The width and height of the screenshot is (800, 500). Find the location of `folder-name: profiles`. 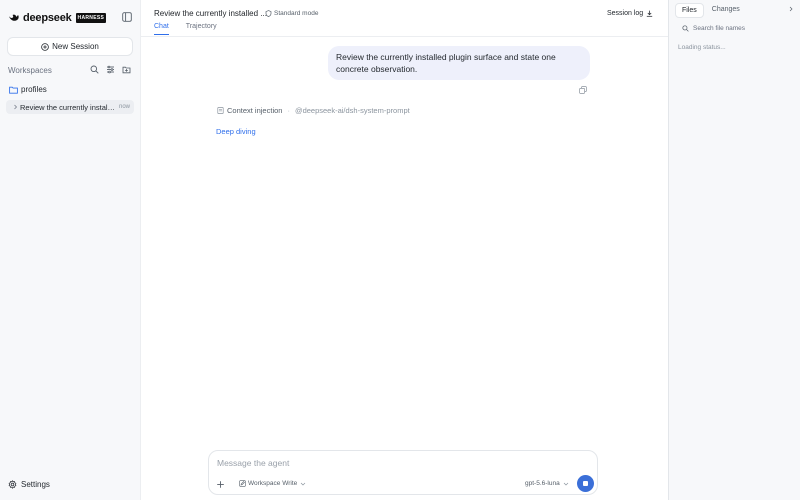

folder-name: profiles is located at coordinates (34, 89).